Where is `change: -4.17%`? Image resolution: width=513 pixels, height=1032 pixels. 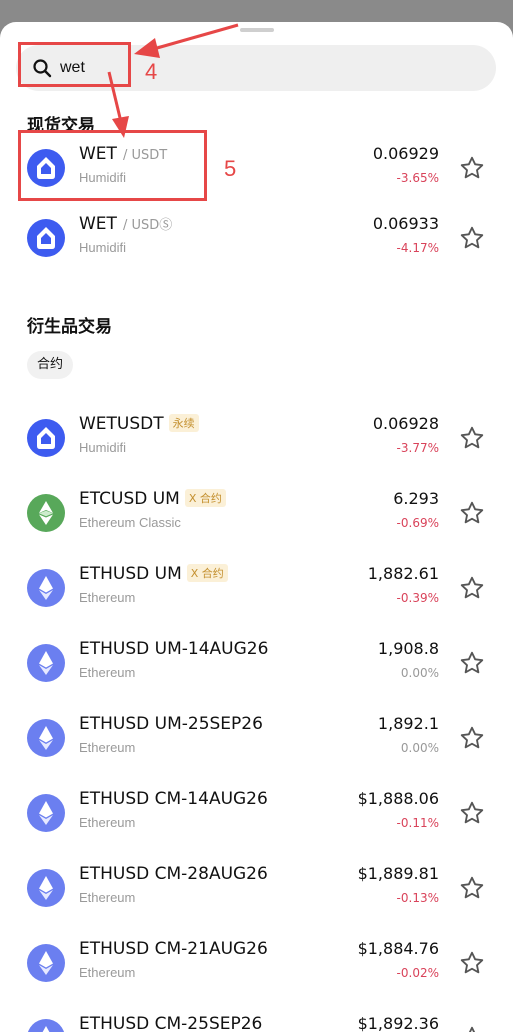
change: -4.17% is located at coordinates (417, 248).